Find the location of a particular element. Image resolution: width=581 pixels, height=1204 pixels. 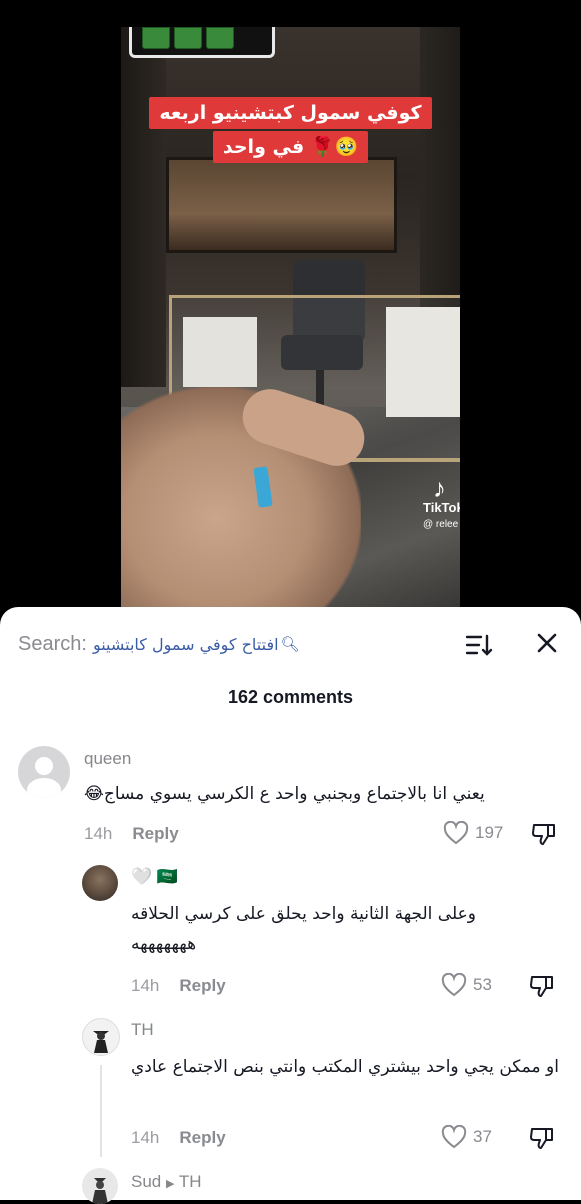

video-caption: كوفي سمول كبتشينيو اربعه في واحد 🌹🥹 is located at coordinates (290, 130).